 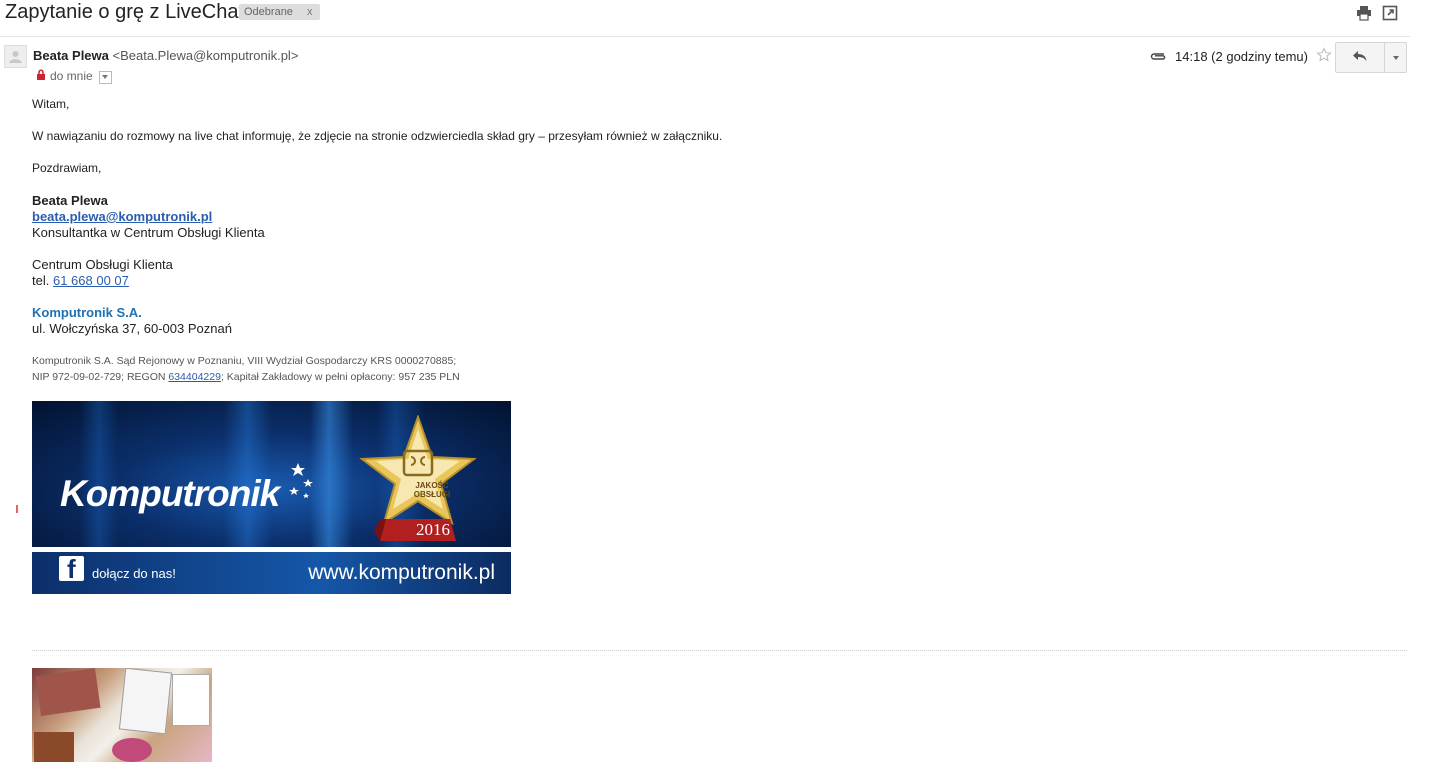 I want to click on award-line-1: JAKOŚĆ, so click(x=432, y=485).